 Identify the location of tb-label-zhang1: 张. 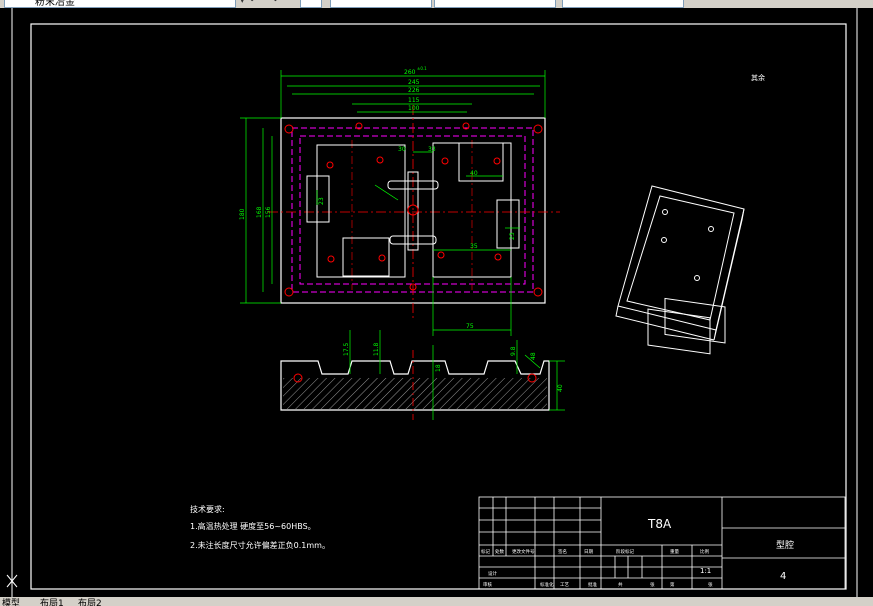
(652, 584).